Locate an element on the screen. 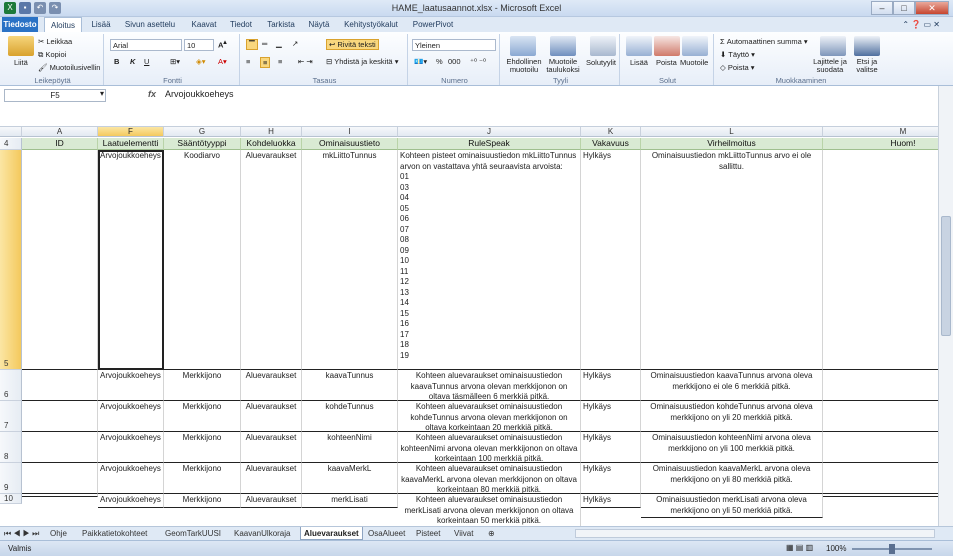 The width and height of the screenshot is (953, 556). cell-g6: Merkkijono is located at coordinates (202, 385).